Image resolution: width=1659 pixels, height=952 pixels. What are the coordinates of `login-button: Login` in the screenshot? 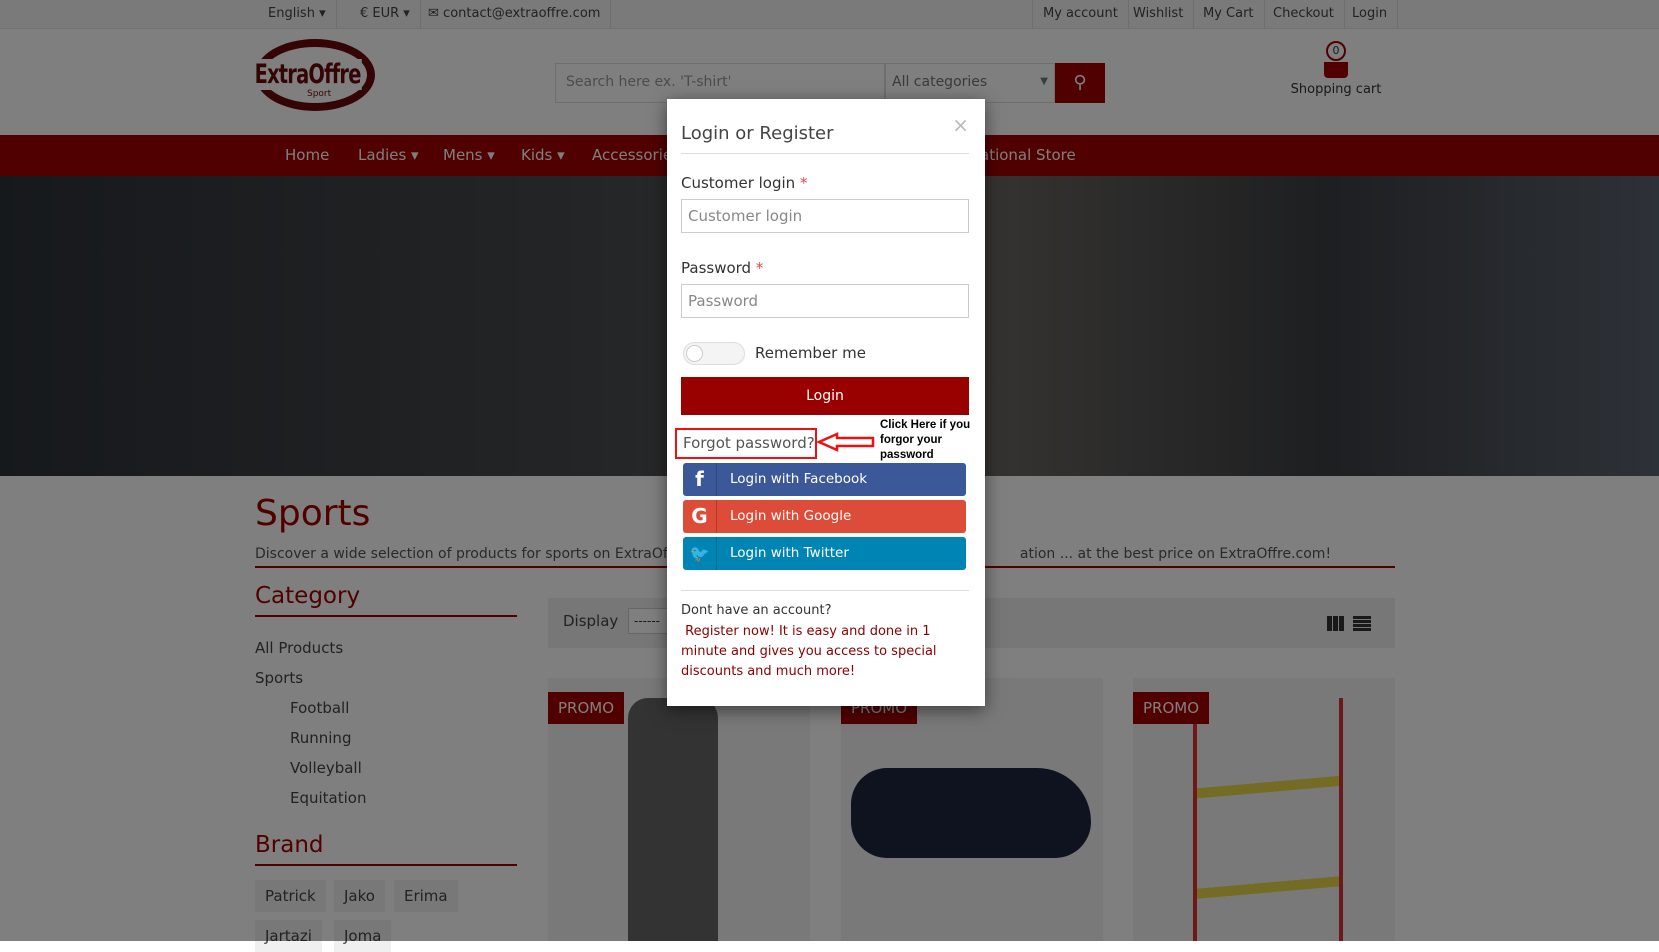 It's located at (825, 396).